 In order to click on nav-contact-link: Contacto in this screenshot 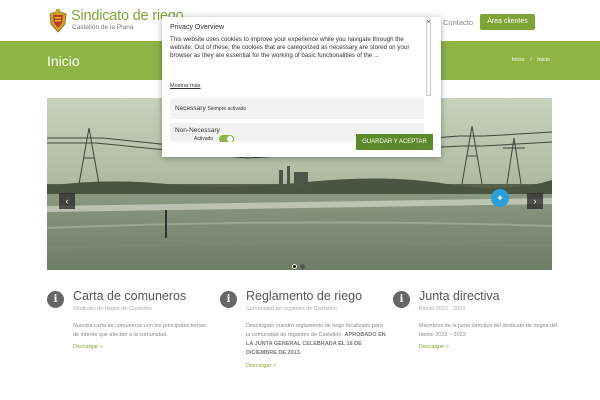, I will do `click(458, 22)`.